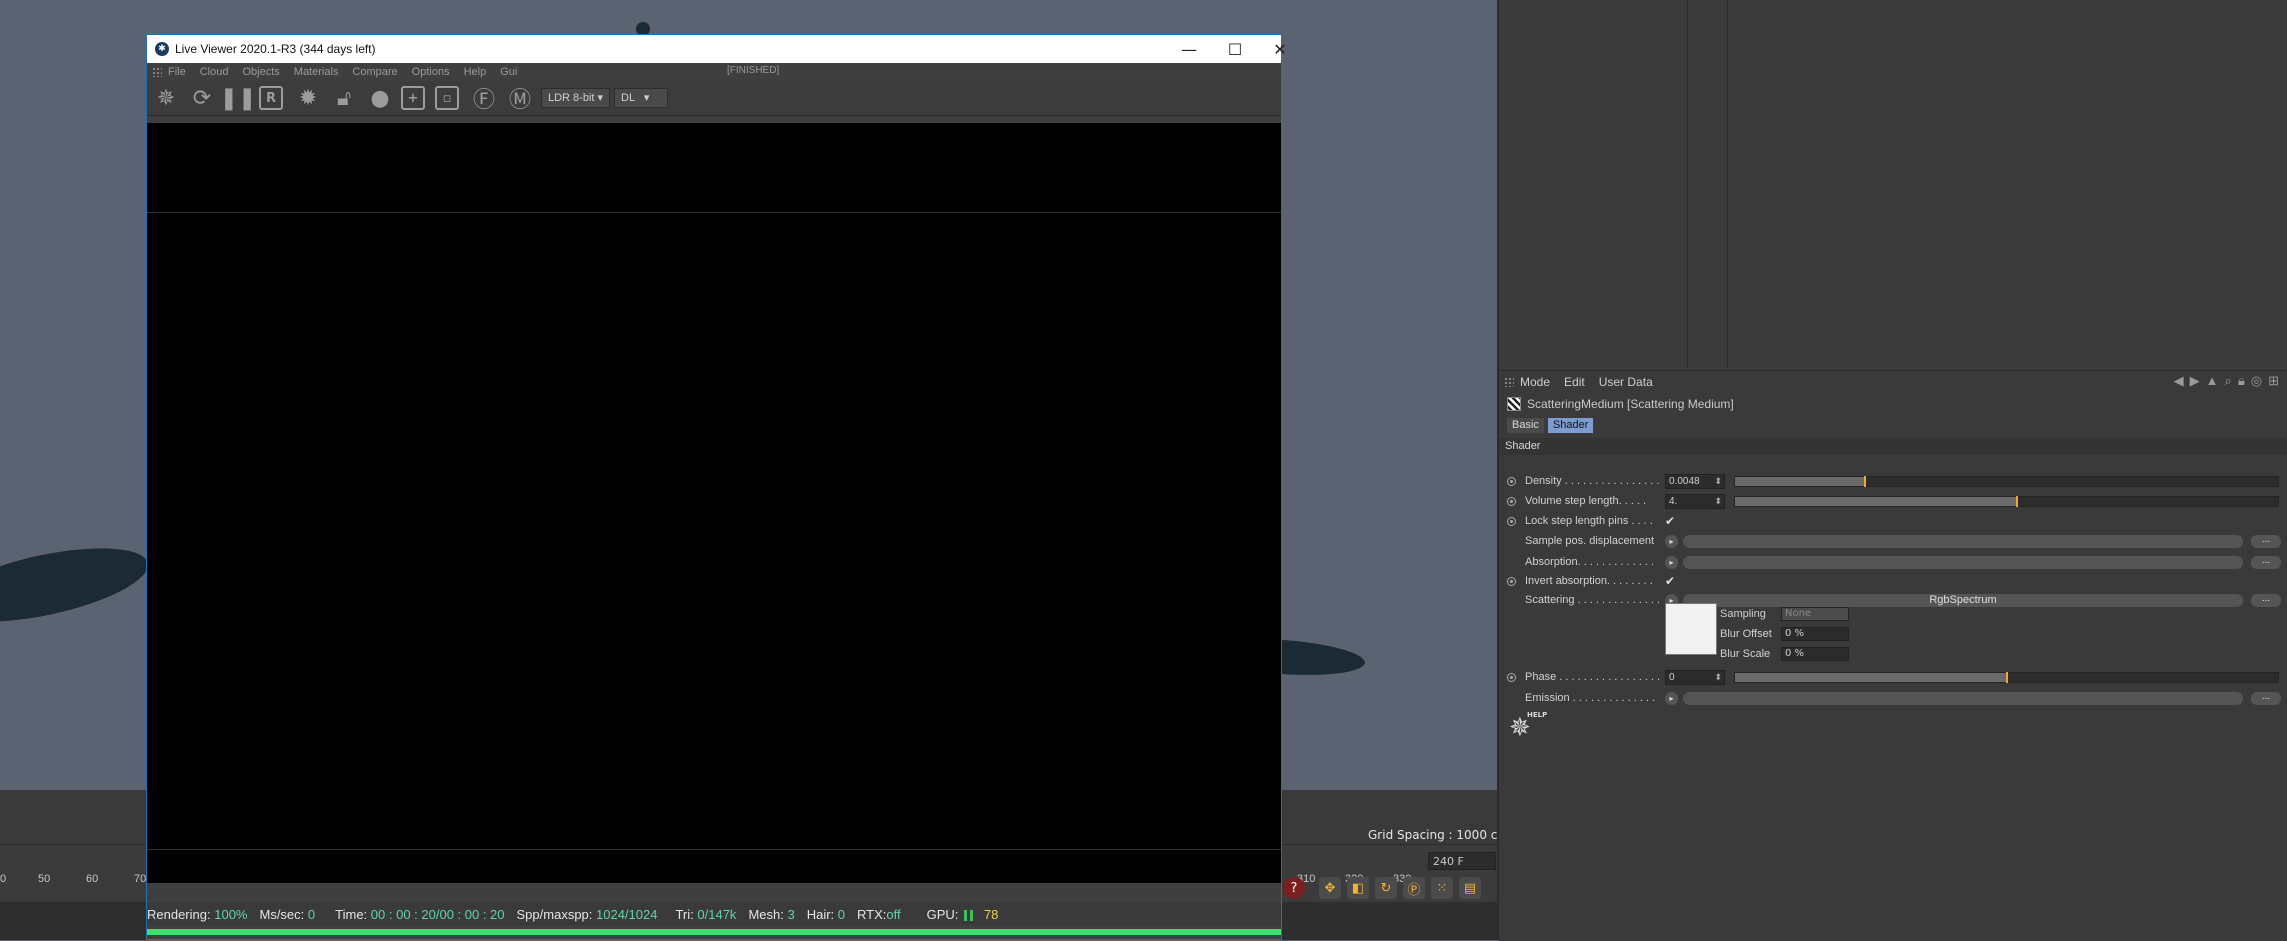 The width and height of the screenshot is (2287, 941). Describe the element at coordinates (1525, 425) in the screenshot. I see `tab-basic: Basic` at that location.